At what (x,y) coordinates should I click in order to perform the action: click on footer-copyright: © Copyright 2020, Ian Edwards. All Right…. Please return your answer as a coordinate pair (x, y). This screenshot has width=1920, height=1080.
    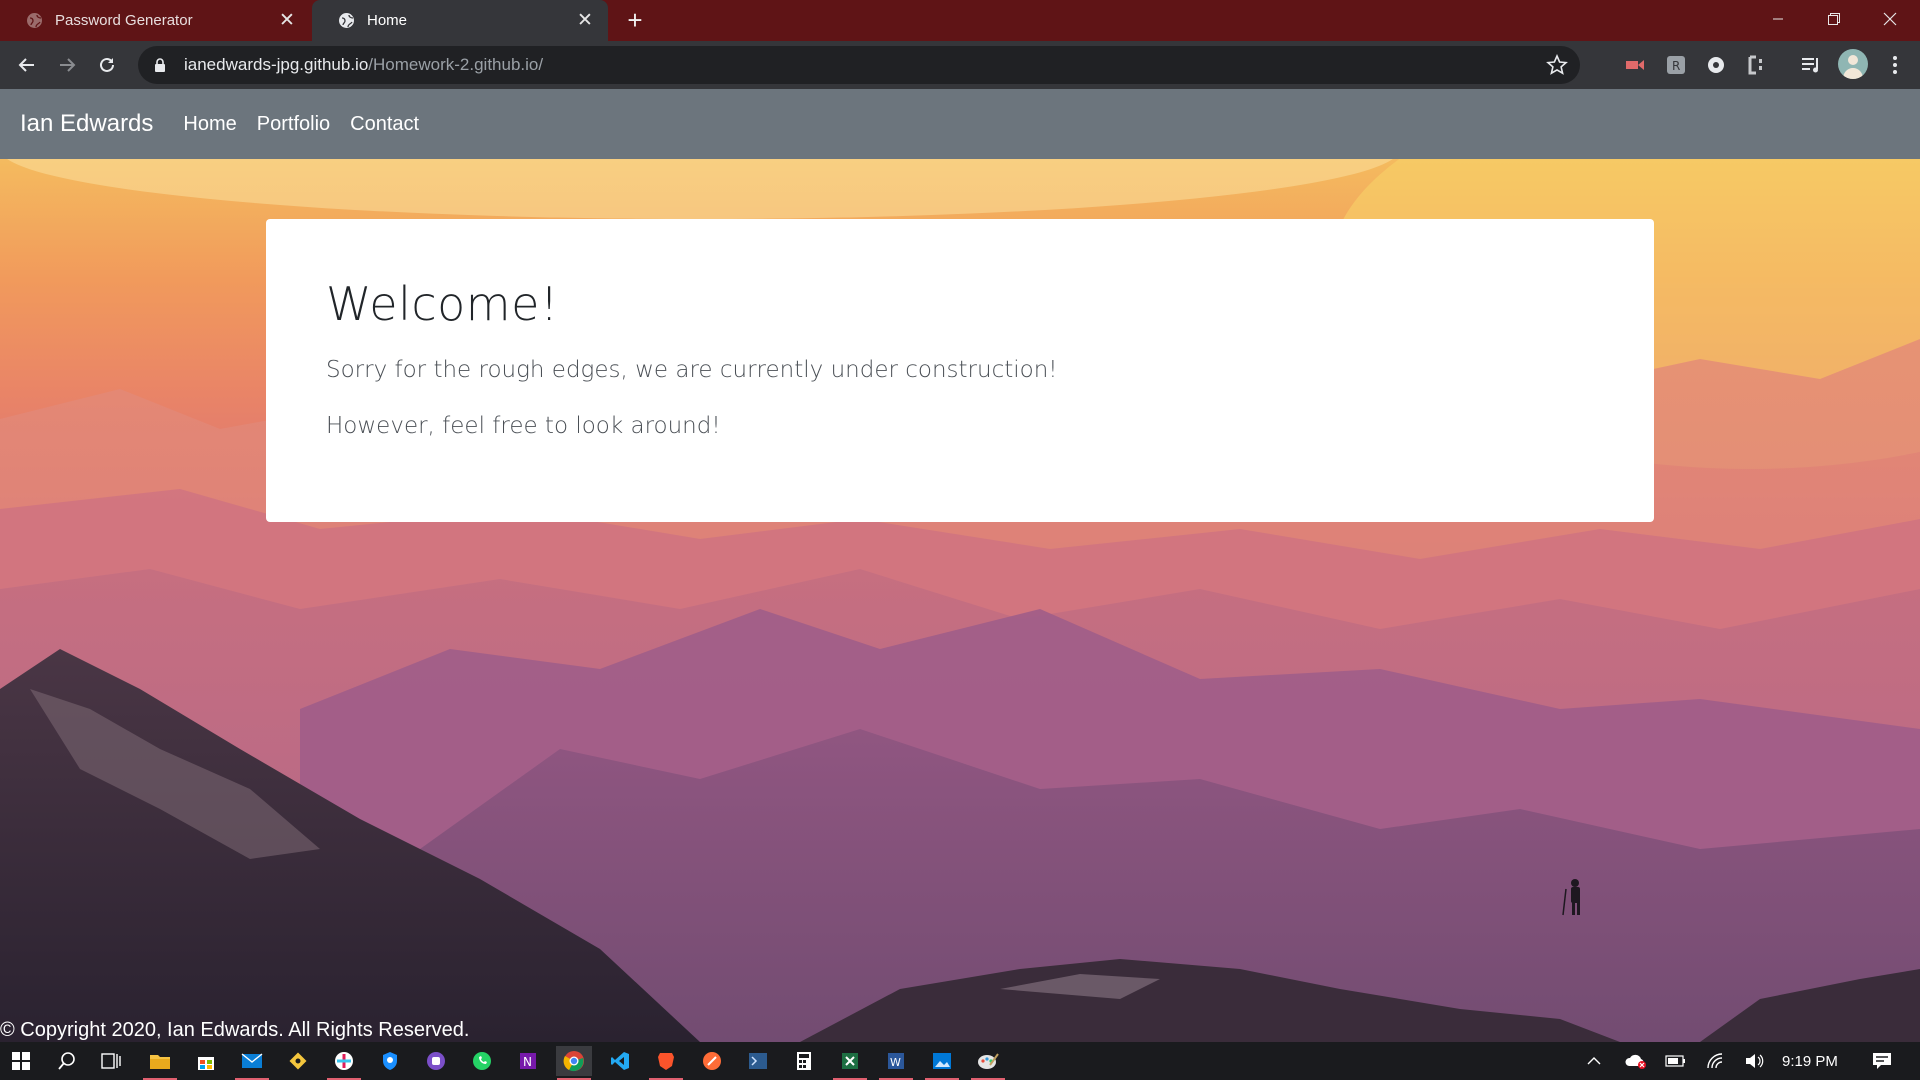
    Looking at the image, I should click on (235, 1030).